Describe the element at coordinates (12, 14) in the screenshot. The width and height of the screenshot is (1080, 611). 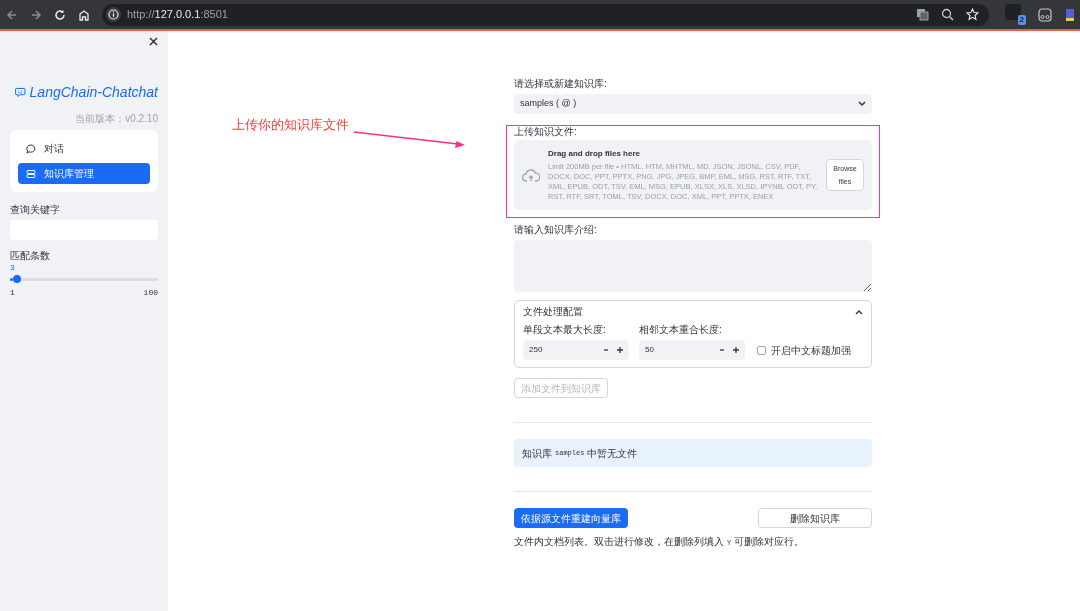
I see `back-icon` at that location.